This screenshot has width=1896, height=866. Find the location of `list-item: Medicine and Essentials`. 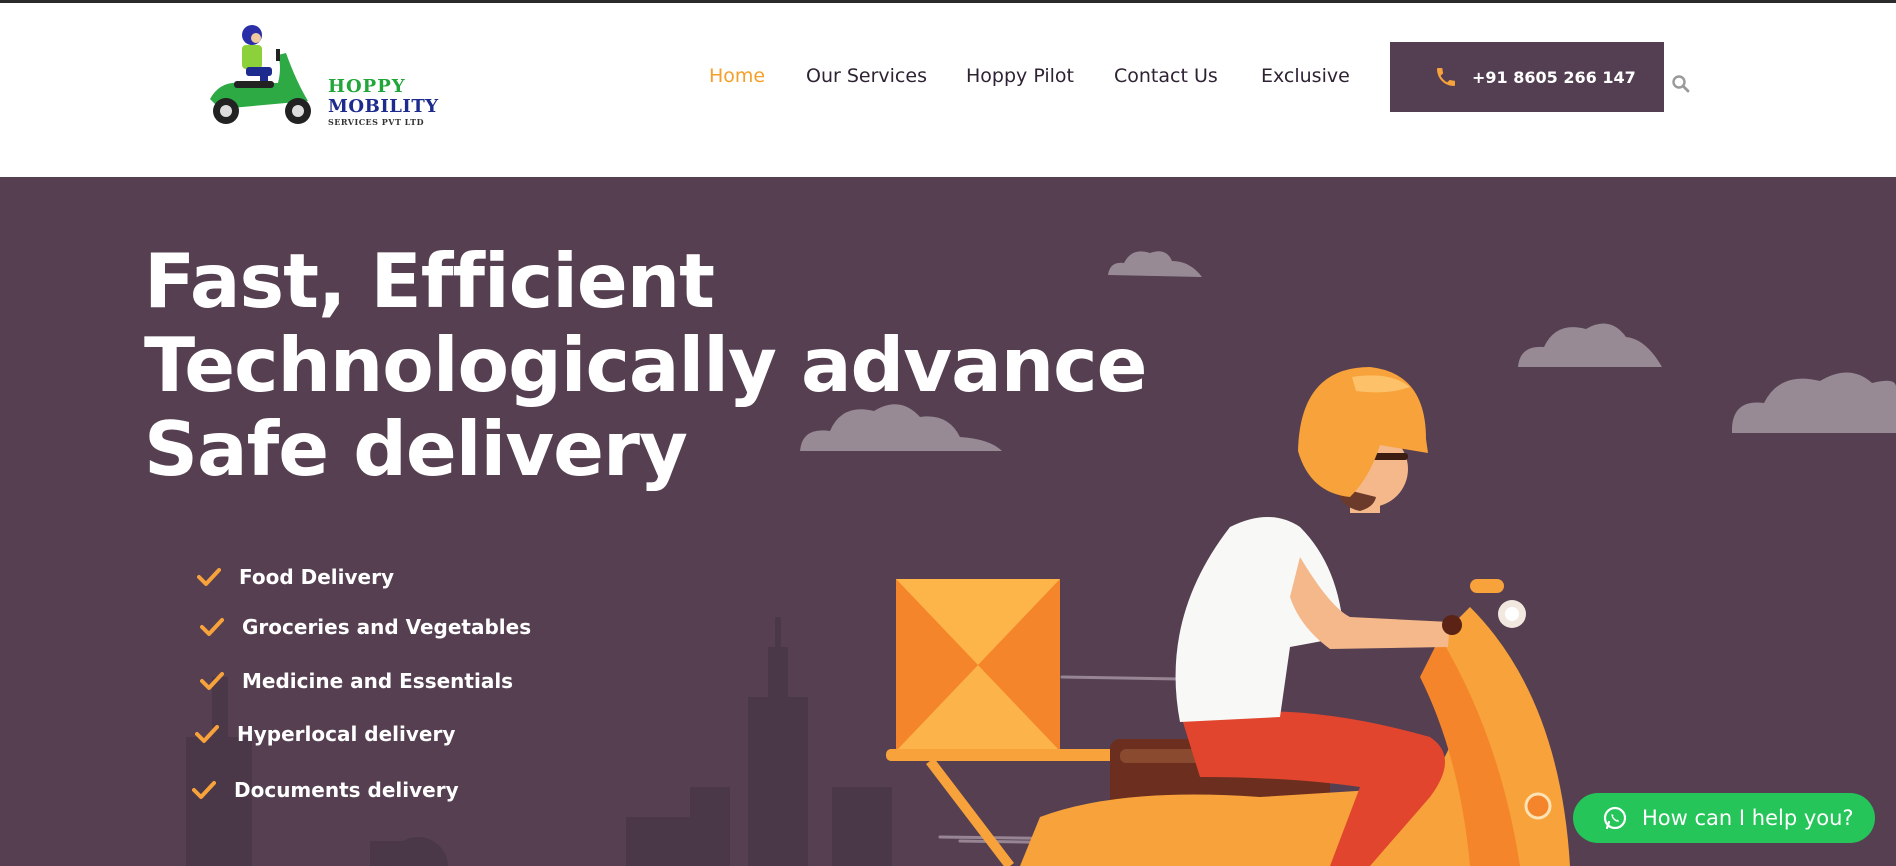

list-item: Medicine and Essentials is located at coordinates (356, 681).